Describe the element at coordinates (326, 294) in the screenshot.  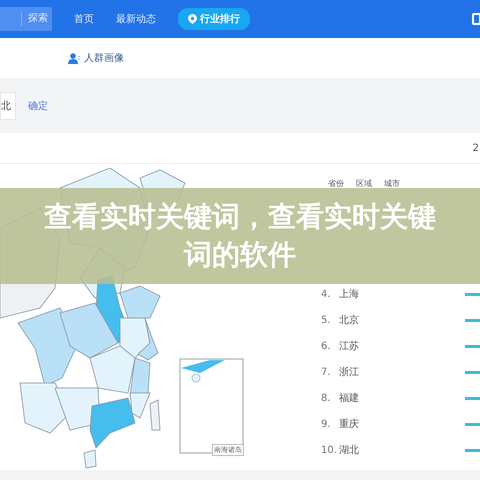
I see `rank-number: 4.` at that location.